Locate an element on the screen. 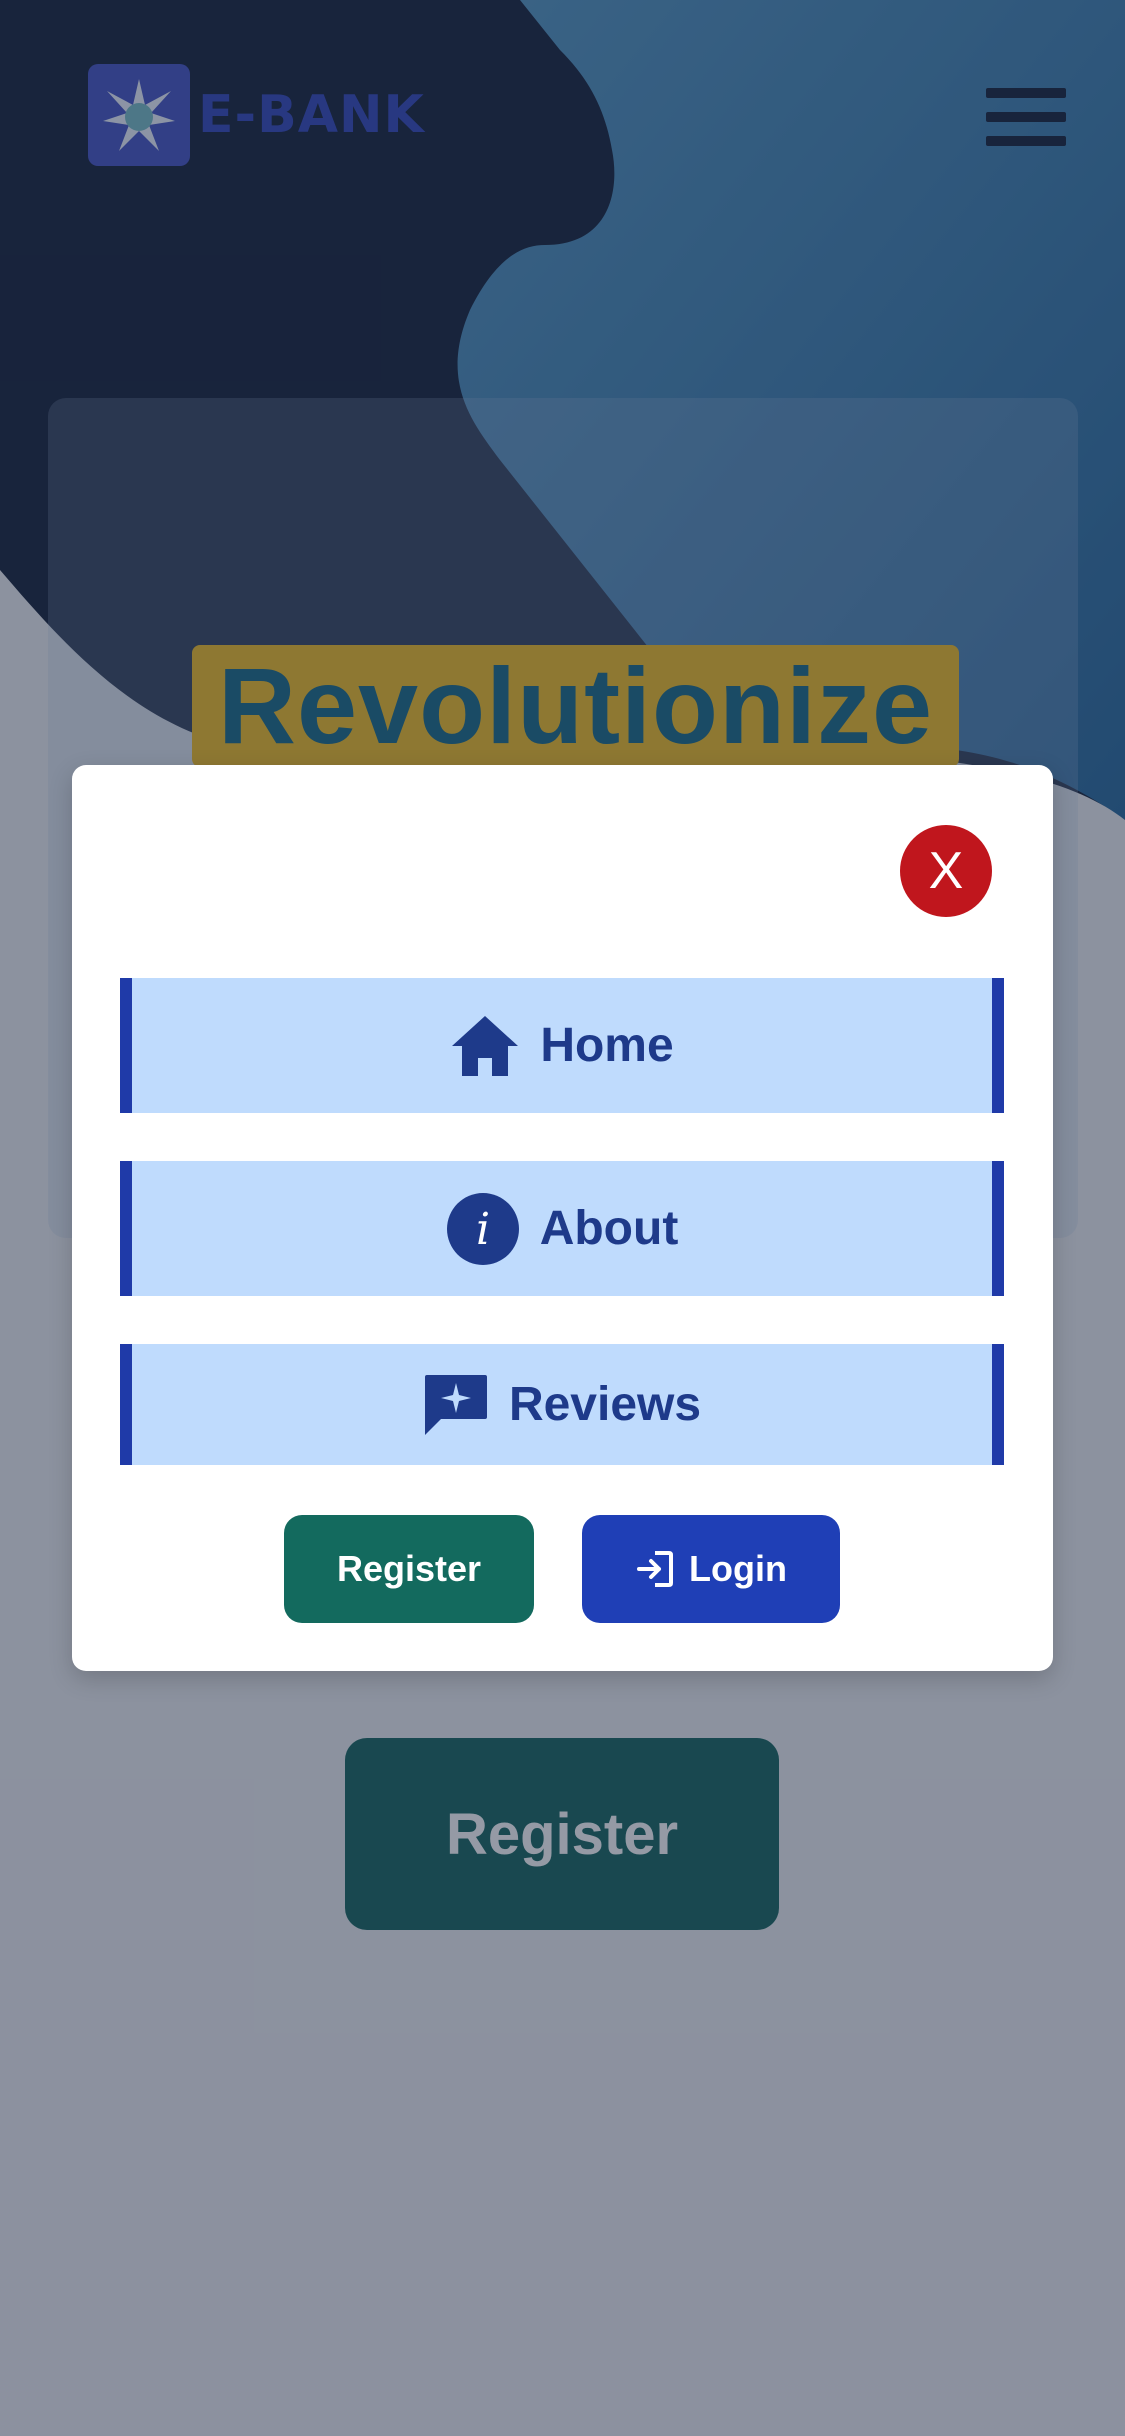  home-icon is located at coordinates (485, 1045).